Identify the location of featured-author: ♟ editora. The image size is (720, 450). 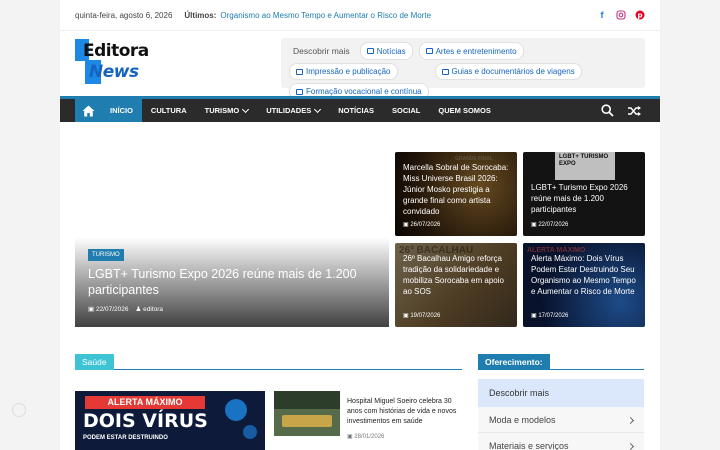
(150, 309).